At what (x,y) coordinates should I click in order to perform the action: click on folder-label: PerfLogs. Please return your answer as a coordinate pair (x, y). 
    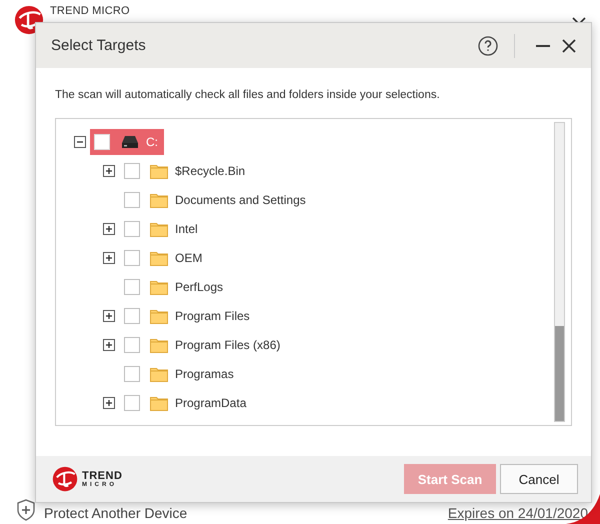
    Looking at the image, I should click on (199, 287).